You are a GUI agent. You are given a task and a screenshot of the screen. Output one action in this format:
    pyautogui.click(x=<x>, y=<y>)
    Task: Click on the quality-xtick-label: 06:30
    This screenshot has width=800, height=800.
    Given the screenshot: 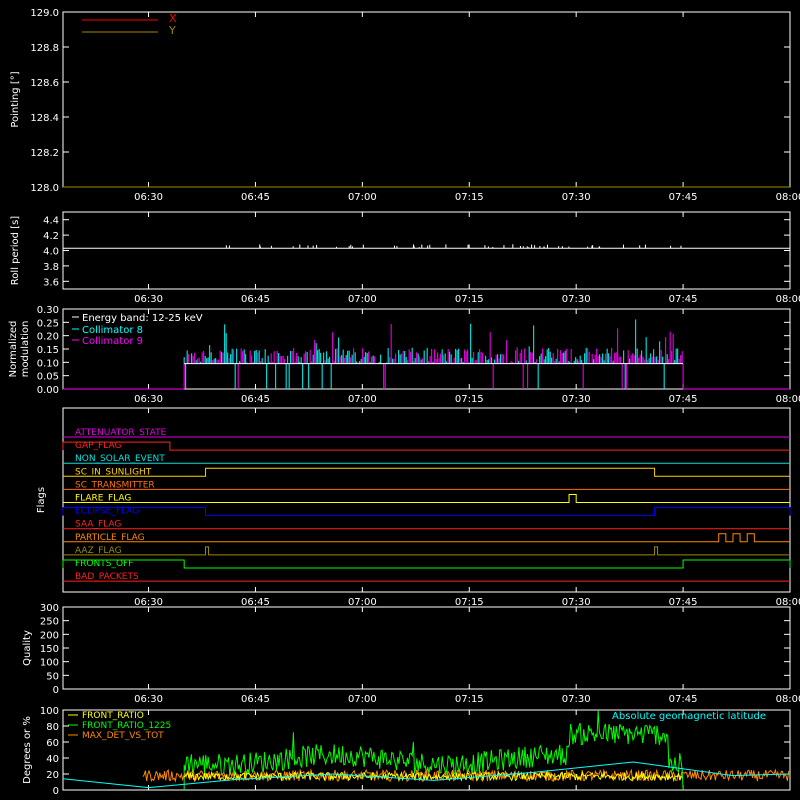 What is the action you would take?
    pyautogui.click(x=148, y=699)
    